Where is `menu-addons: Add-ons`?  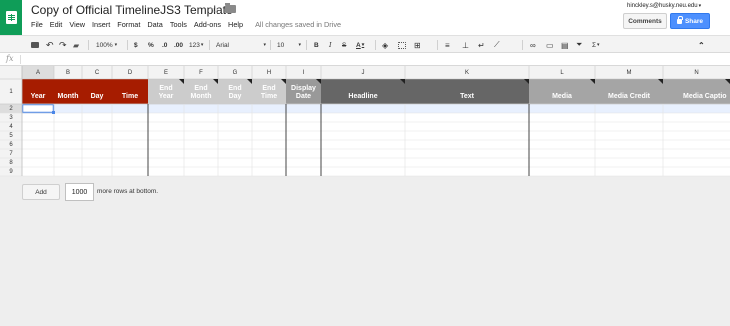 menu-addons: Add-ons is located at coordinates (207, 24).